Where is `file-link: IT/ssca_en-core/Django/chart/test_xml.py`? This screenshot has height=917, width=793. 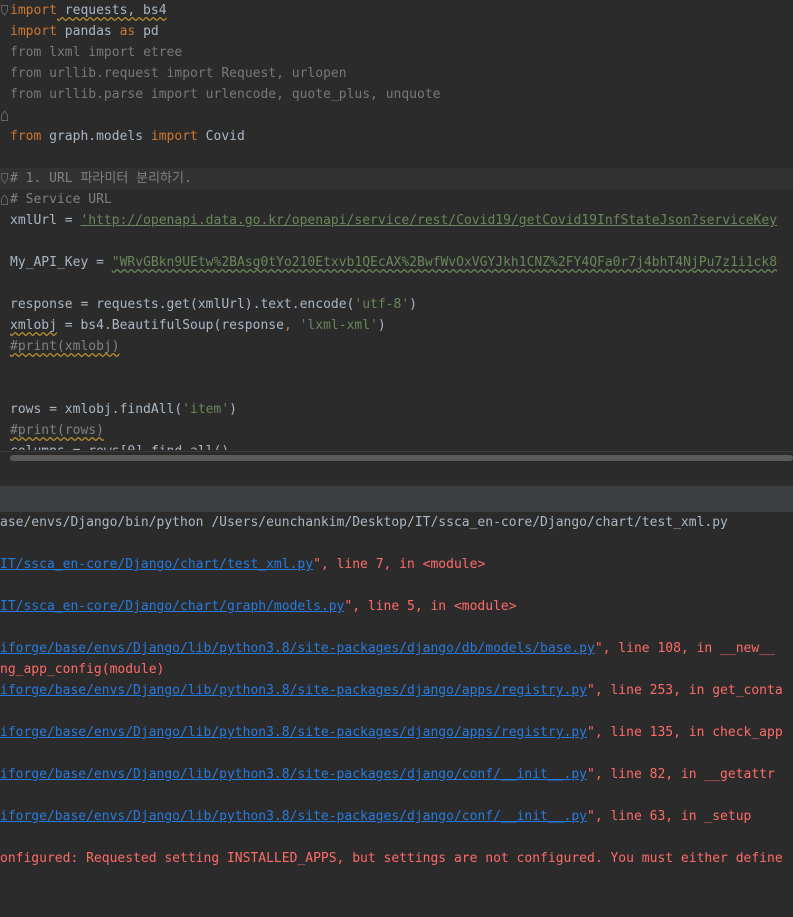 file-link: IT/ssca_en-core/Django/chart/test_xml.py is located at coordinates (156, 564).